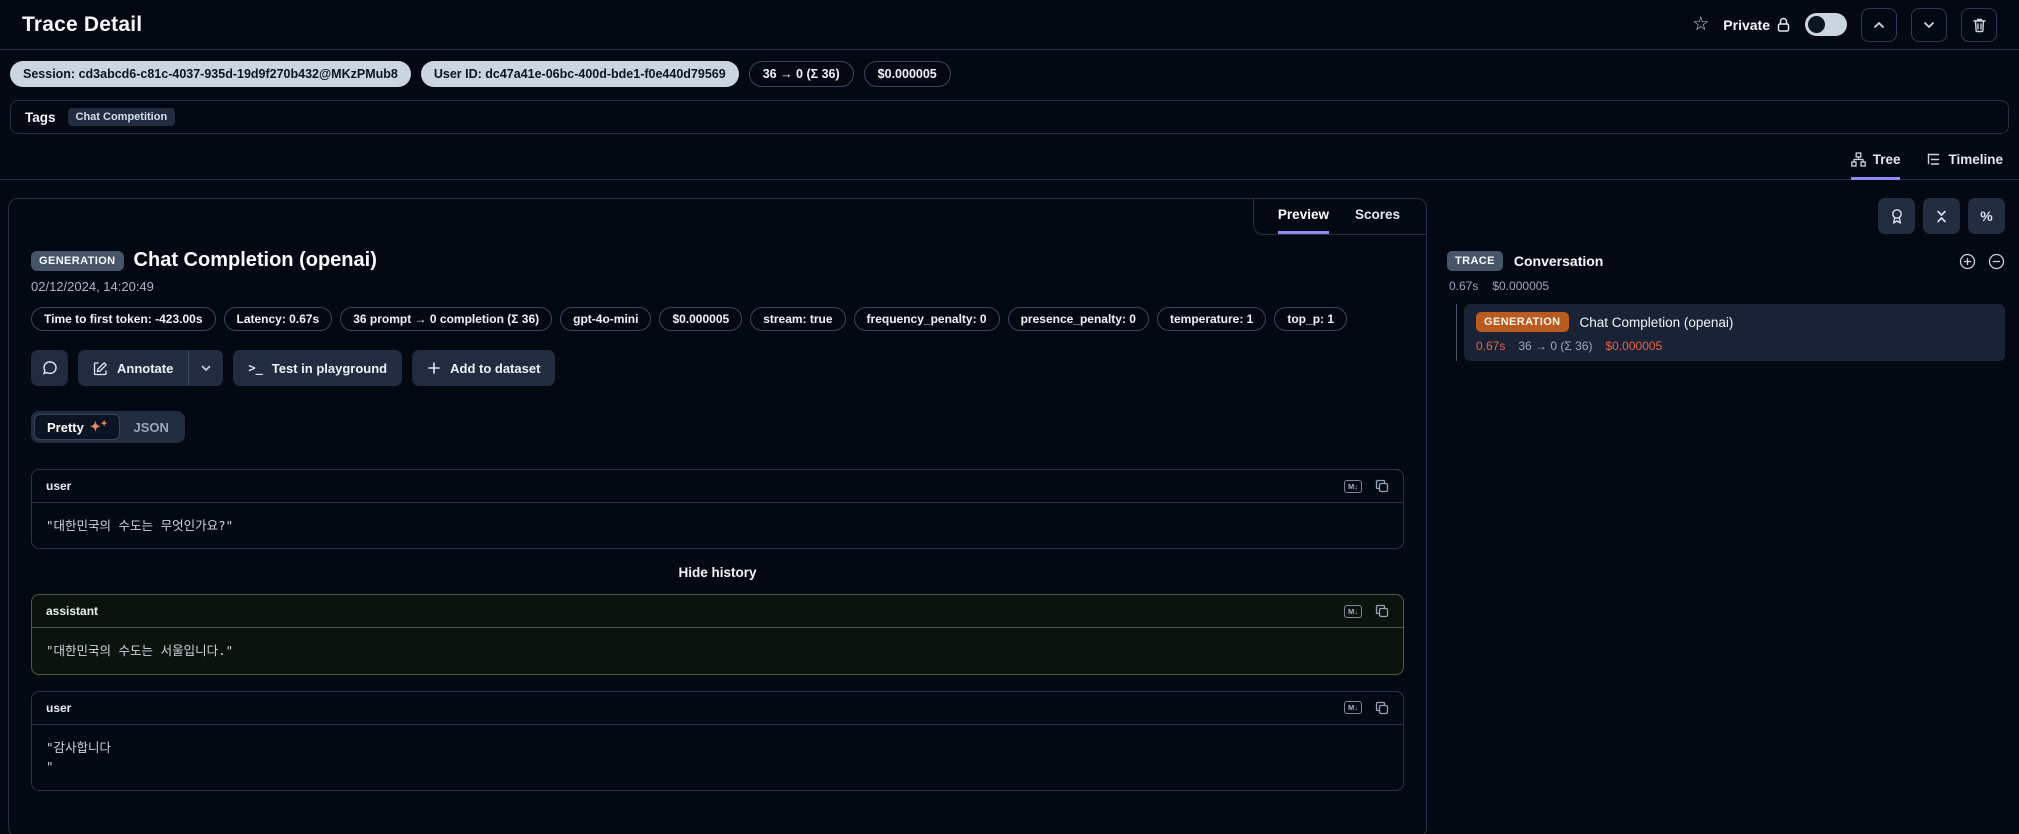 The image size is (2019, 834). I want to click on message-content: "감사합니다 ", so click(79, 757).